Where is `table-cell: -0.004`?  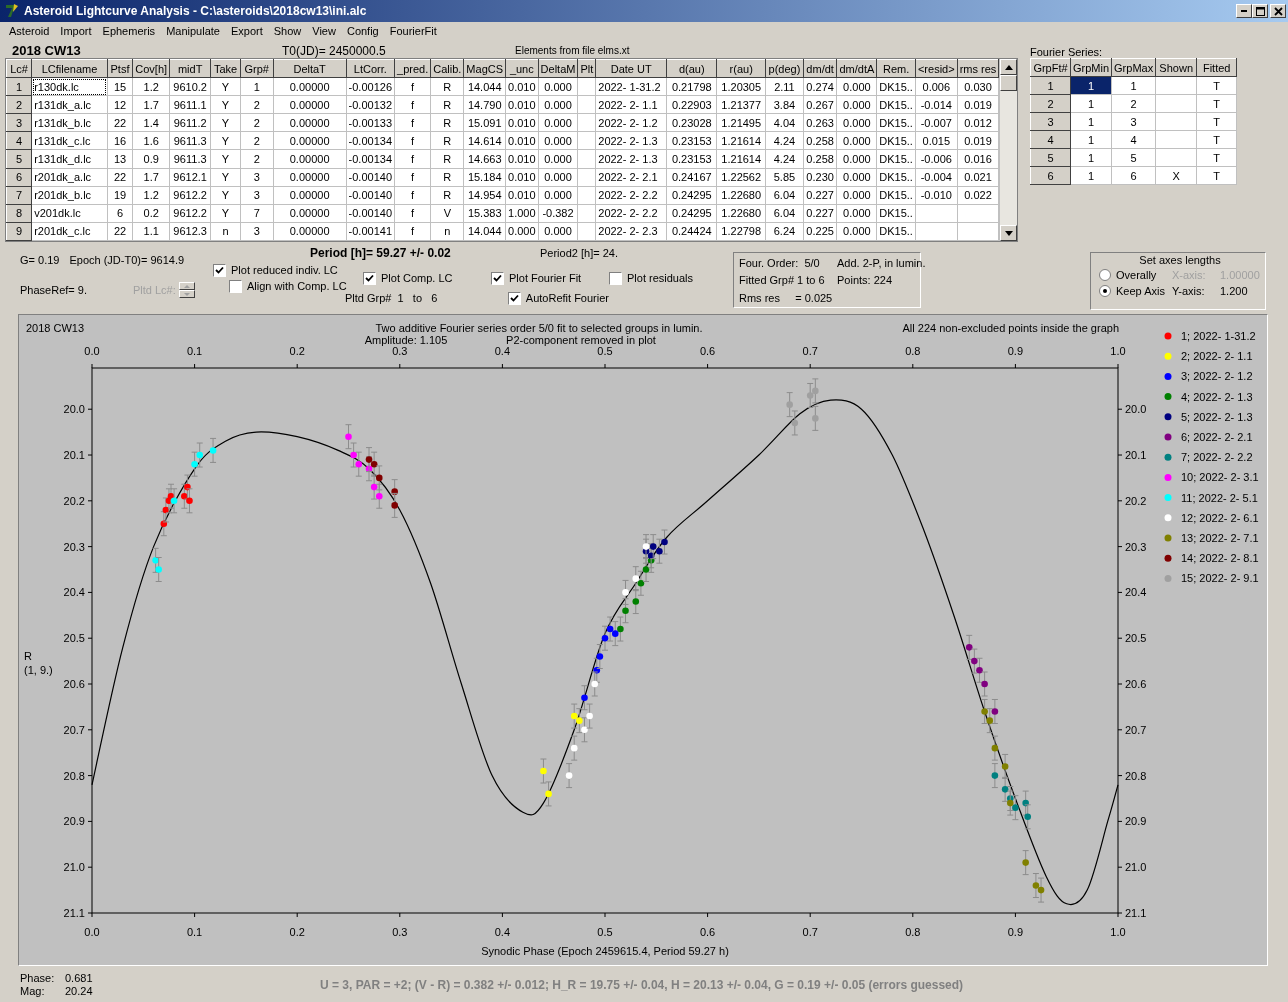
table-cell: -0.004 is located at coordinates (936, 177).